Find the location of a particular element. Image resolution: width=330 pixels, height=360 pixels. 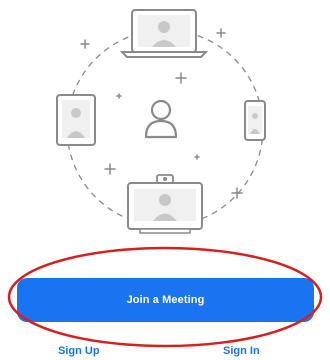

join-meeting-button: Join a Meeting is located at coordinates (165, 300).